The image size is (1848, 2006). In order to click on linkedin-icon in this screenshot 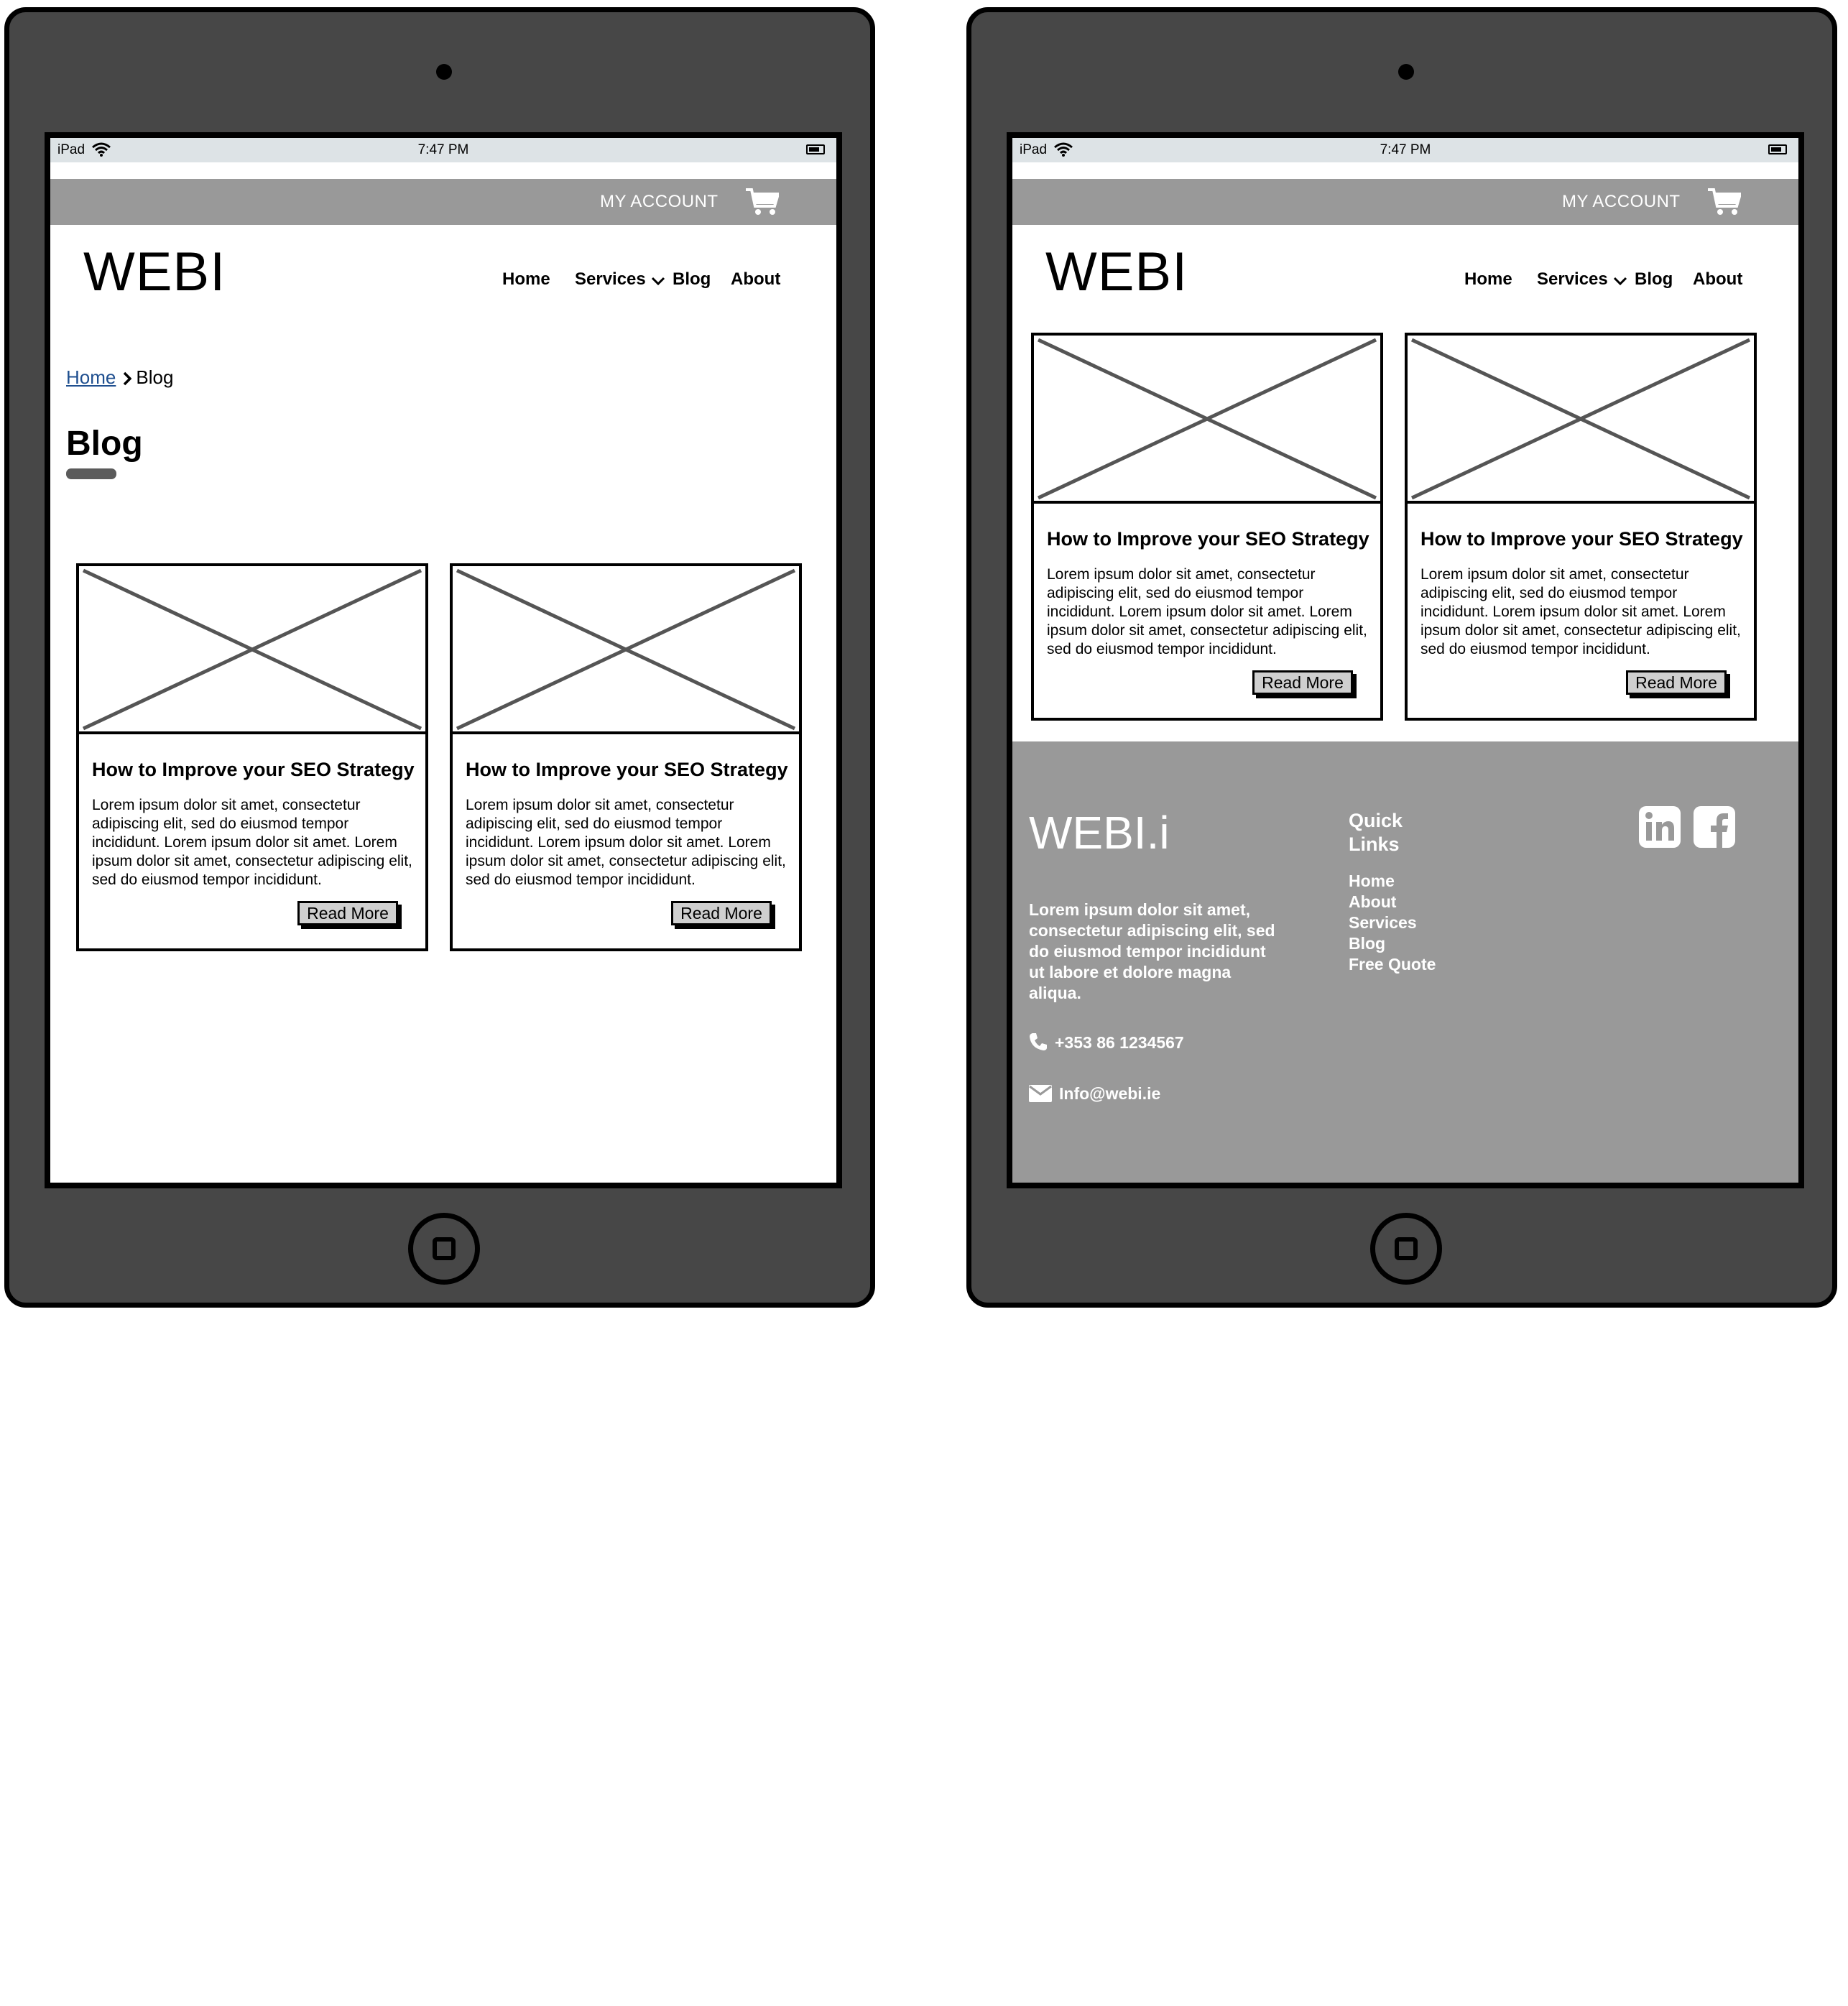, I will do `click(1660, 828)`.